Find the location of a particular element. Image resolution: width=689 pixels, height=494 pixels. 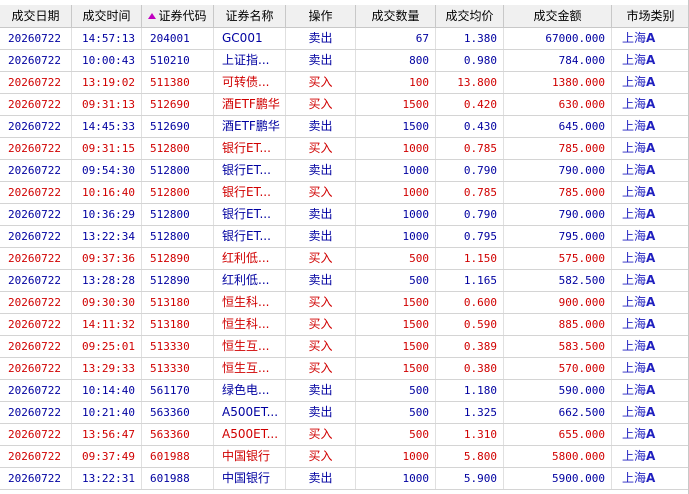

avg-price-cell: 0.590 is located at coordinates (470, 324).